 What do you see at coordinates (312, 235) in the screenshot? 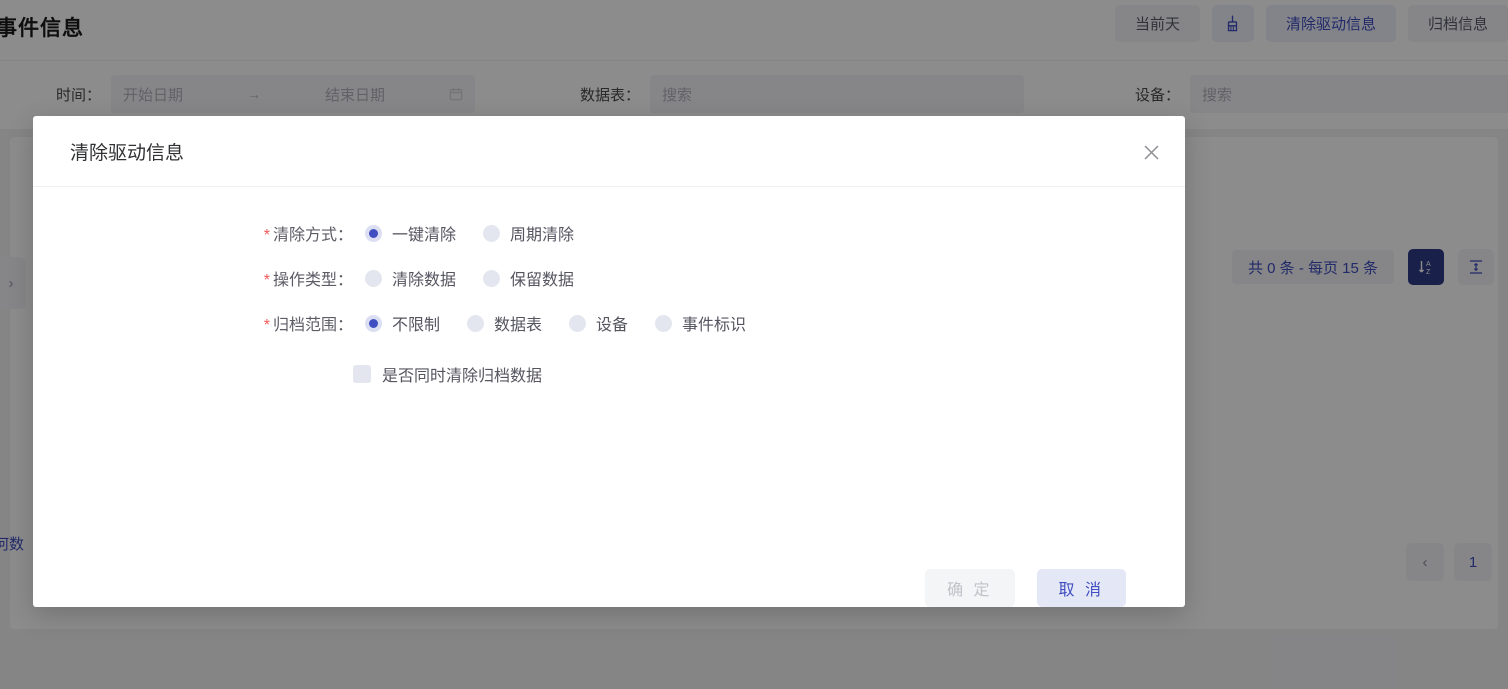
I see `label-text: 清除方式：` at bounding box center [312, 235].